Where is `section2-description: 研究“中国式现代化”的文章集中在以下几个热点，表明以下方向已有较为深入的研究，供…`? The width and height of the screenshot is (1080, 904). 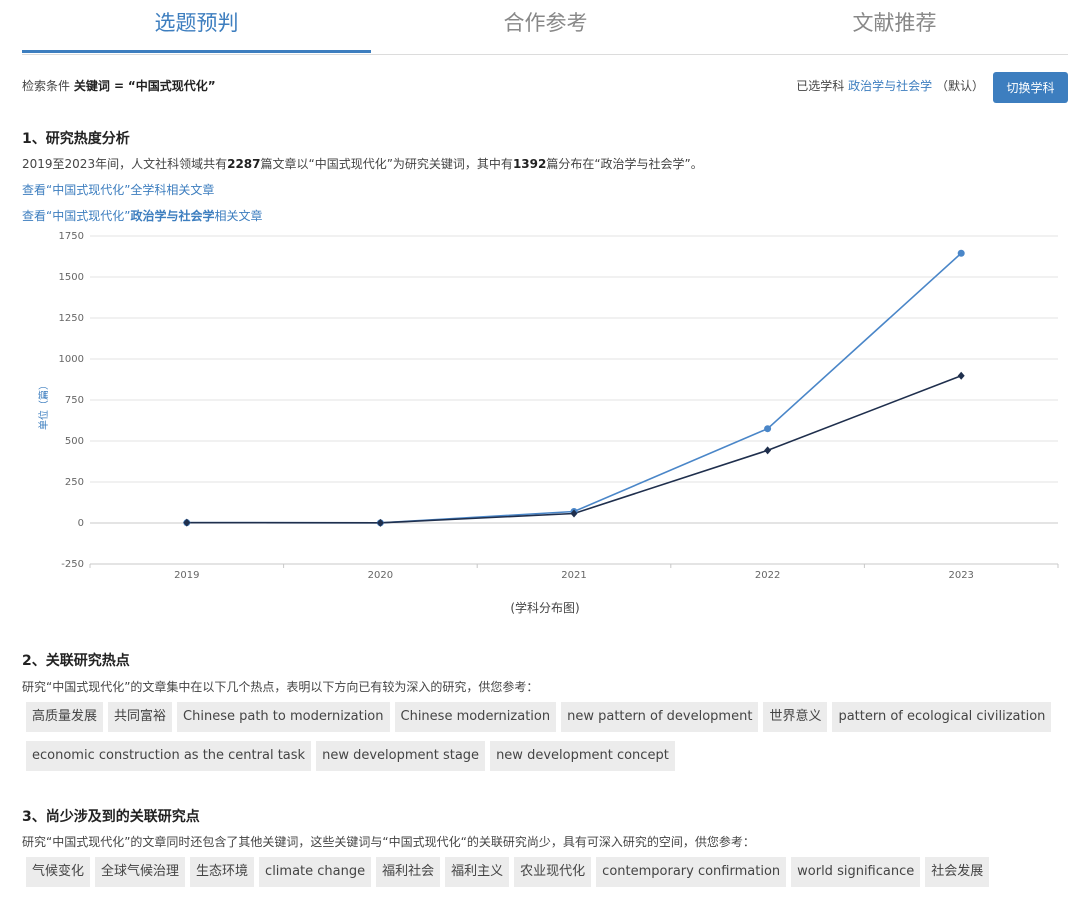 section2-description: 研究“中国式现代化”的文章集中在以下几个热点，表明以下方向已有较为深入的研究，供… is located at coordinates (280, 687).